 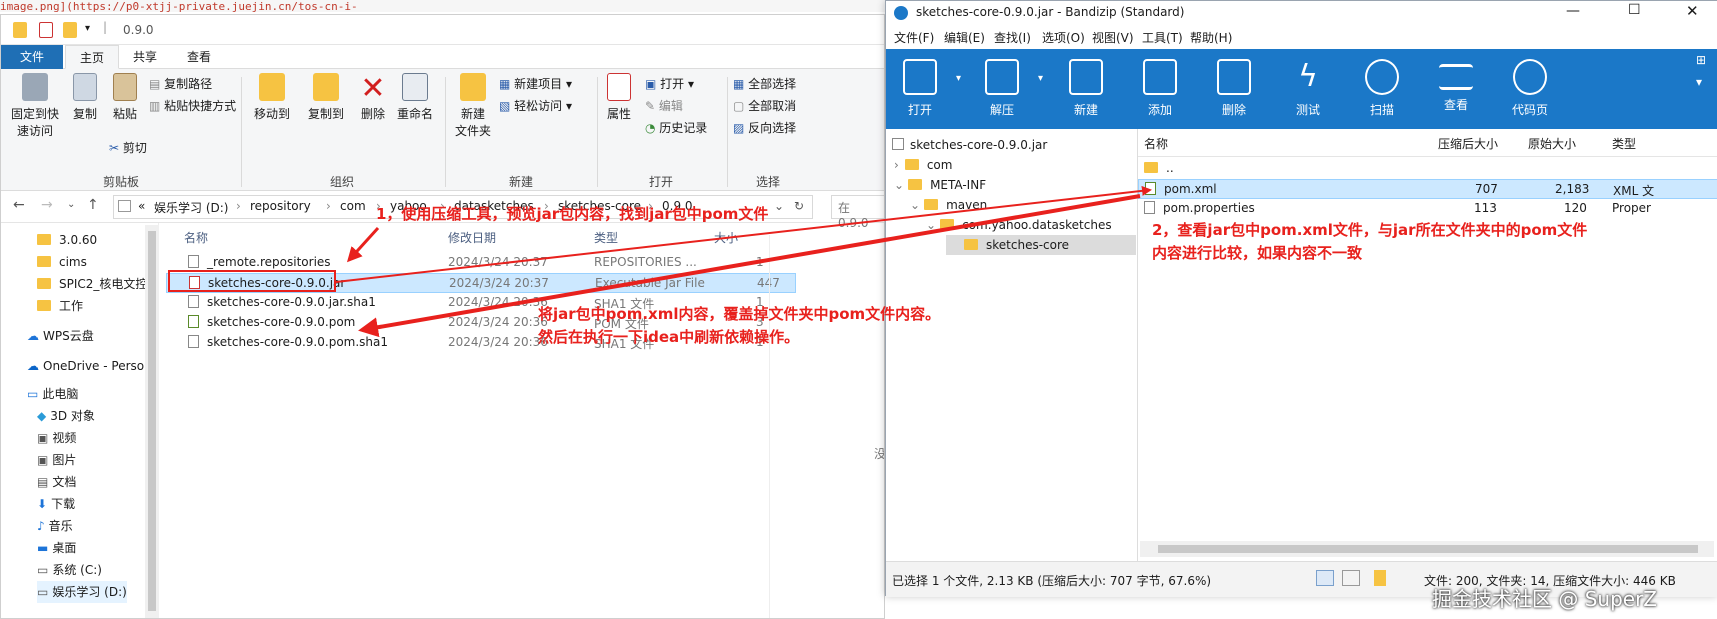 I want to click on annotation-step2-line1: 2，查看jar包中pom.xml文件，与jar所在文件夹中的pom文件, so click(x=1370, y=230).